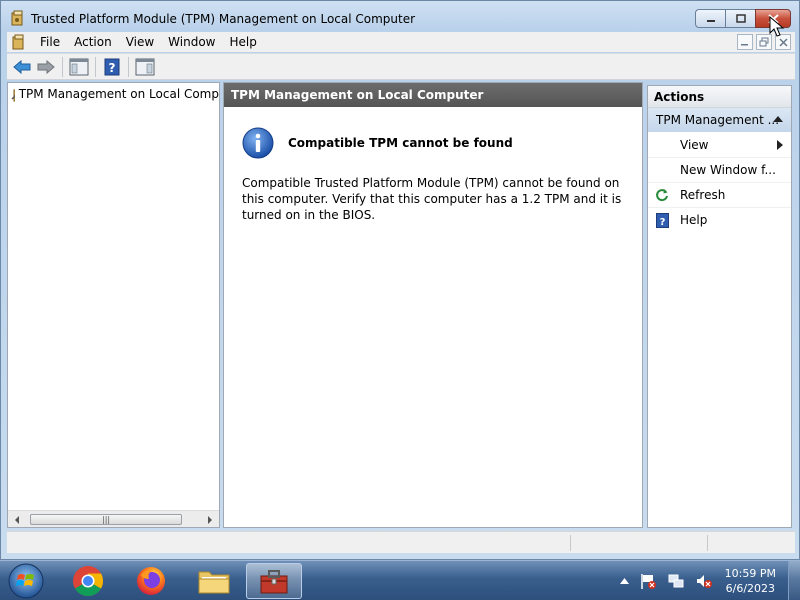  I want to click on taskbar-file-explorer, so click(214, 581).